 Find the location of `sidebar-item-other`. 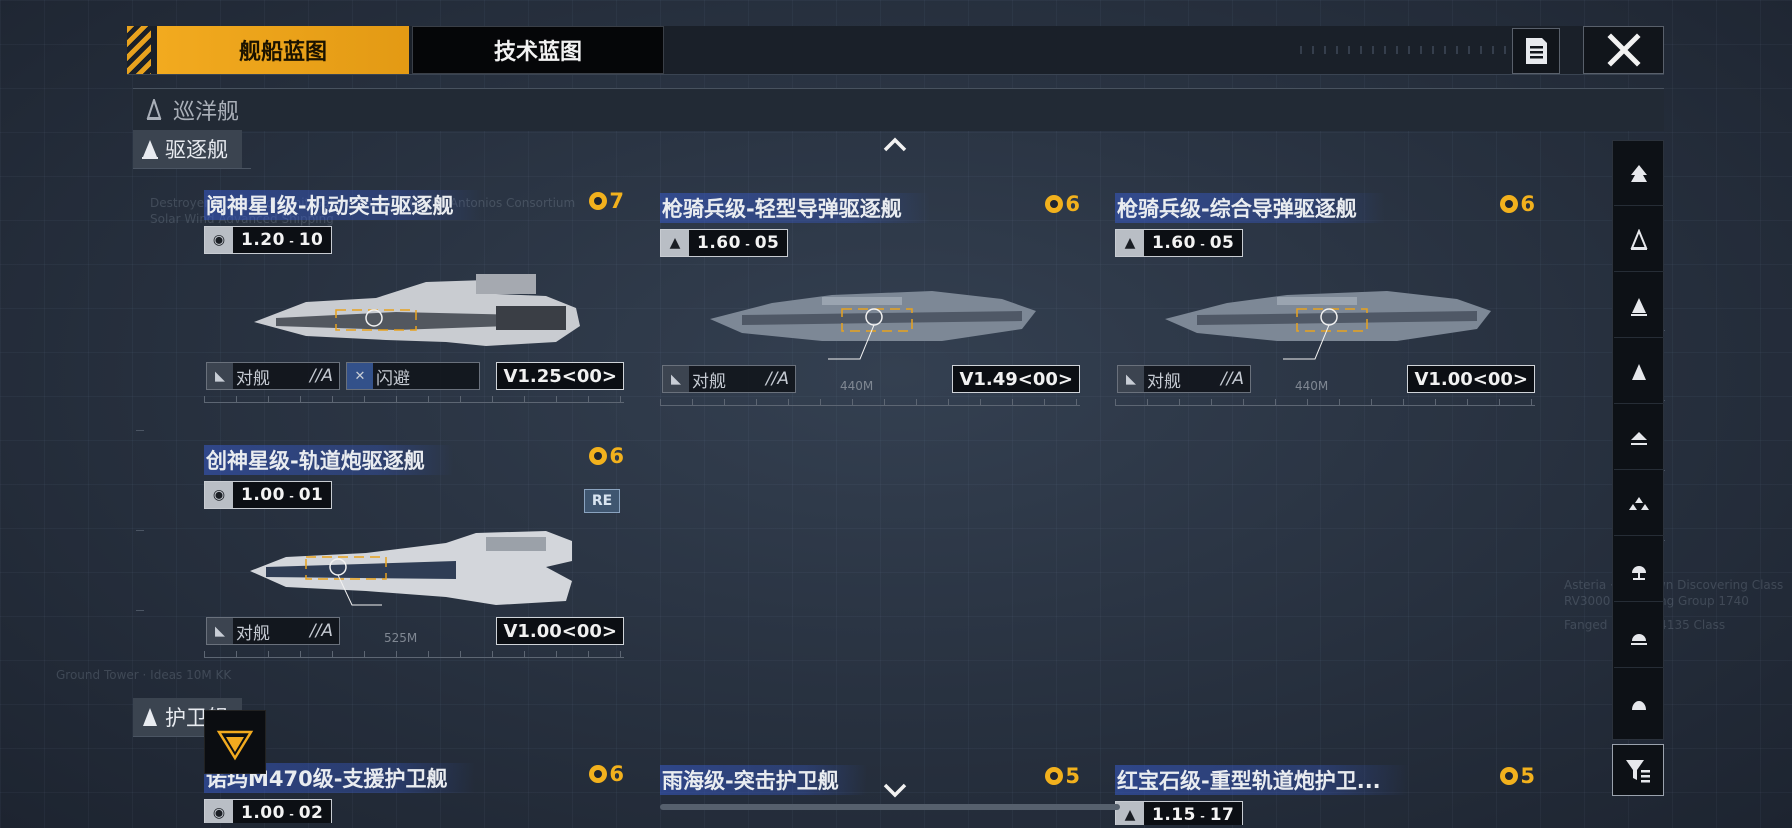

sidebar-item-other is located at coordinates (1639, 702).